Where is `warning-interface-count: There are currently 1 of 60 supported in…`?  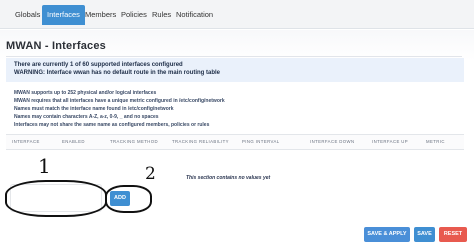
warning-interface-count: There are currently 1 of 60 supported in… is located at coordinates (98, 65).